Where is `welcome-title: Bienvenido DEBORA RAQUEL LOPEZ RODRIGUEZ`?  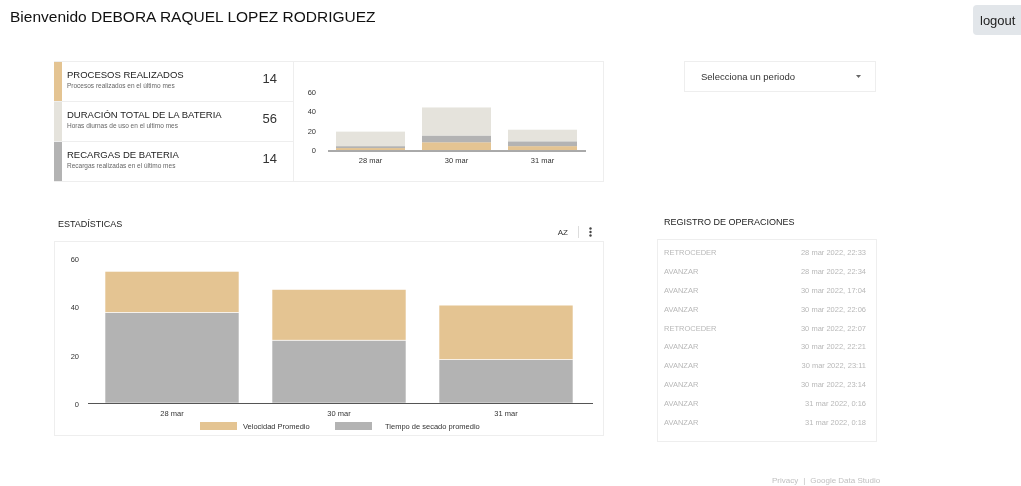 welcome-title: Bienvenido DEBORA RAQUEL LOPEZ RODRIGUEZ is located at coordinates (193, 17).